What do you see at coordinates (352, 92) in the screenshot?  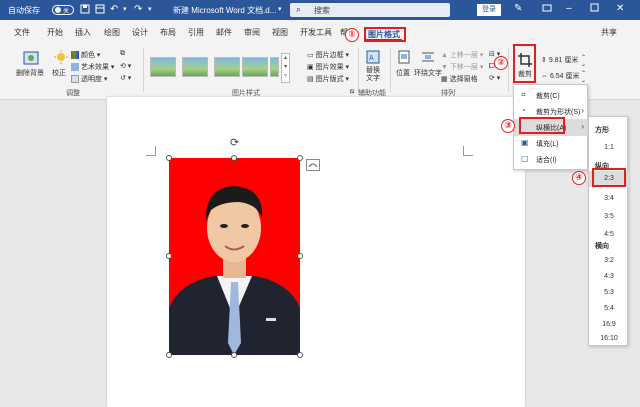 I see `styles-launcher-icon: ⧅` at bounding box center [352, 92].